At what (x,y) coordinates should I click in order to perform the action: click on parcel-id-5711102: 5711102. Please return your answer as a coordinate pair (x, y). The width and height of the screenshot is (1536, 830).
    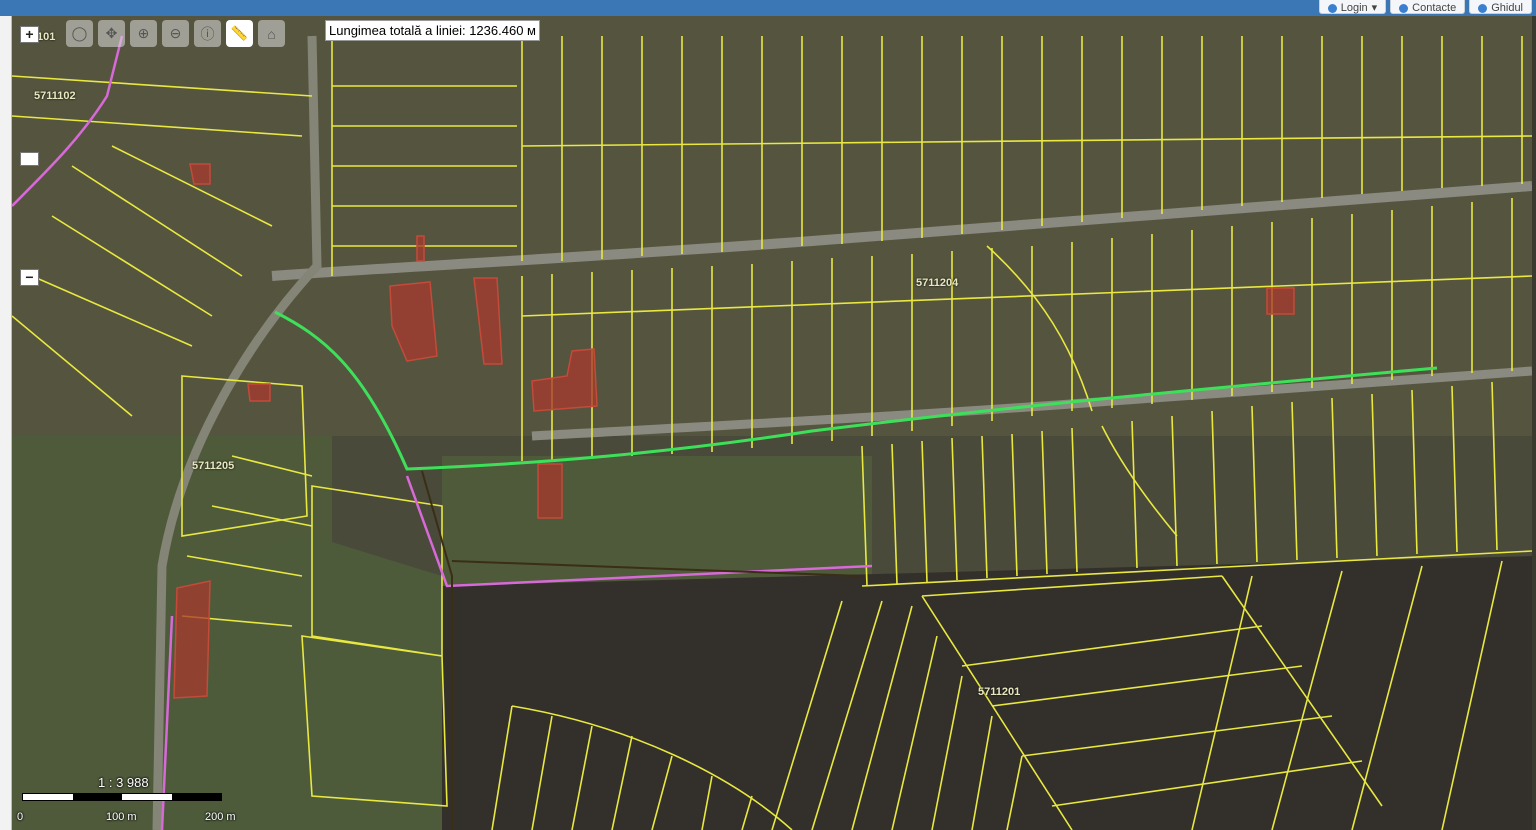
    Looking at the image, I should click on (55, 96).